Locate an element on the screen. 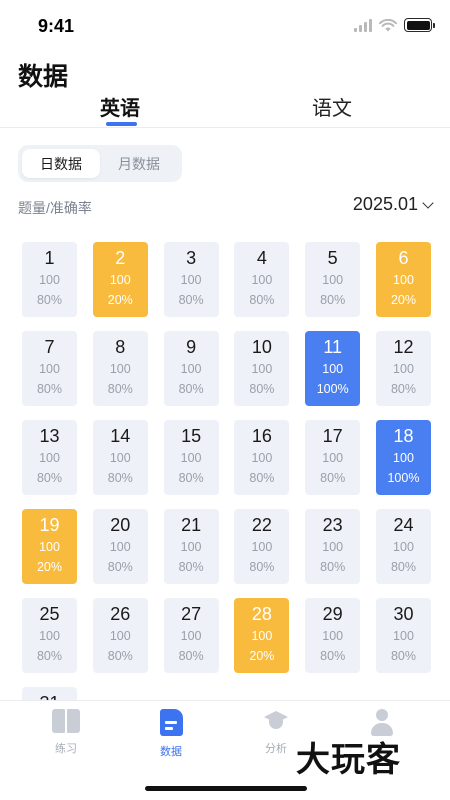 The width and height of the screenshot is (450, 800). day-number: 16 is located at coordinates (261, 436).